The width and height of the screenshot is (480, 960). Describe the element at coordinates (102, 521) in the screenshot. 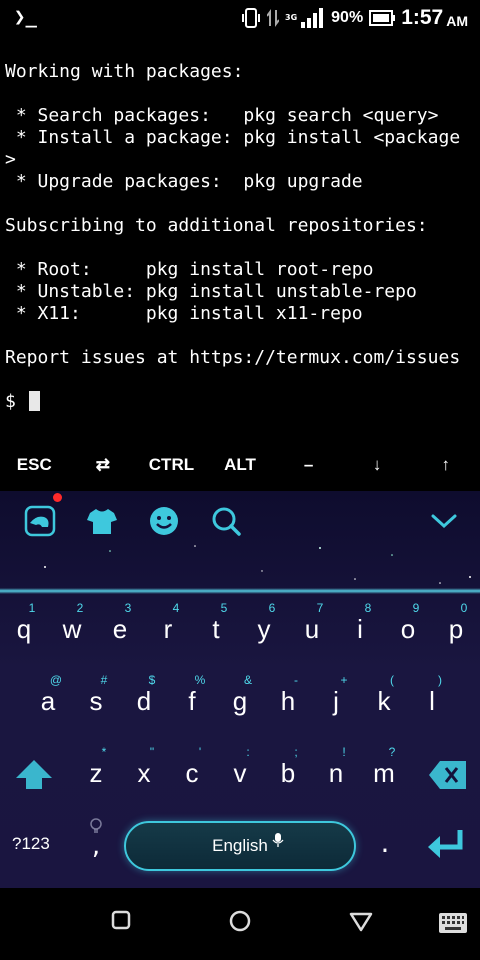

I see `theme-shirt-icon` at that location.